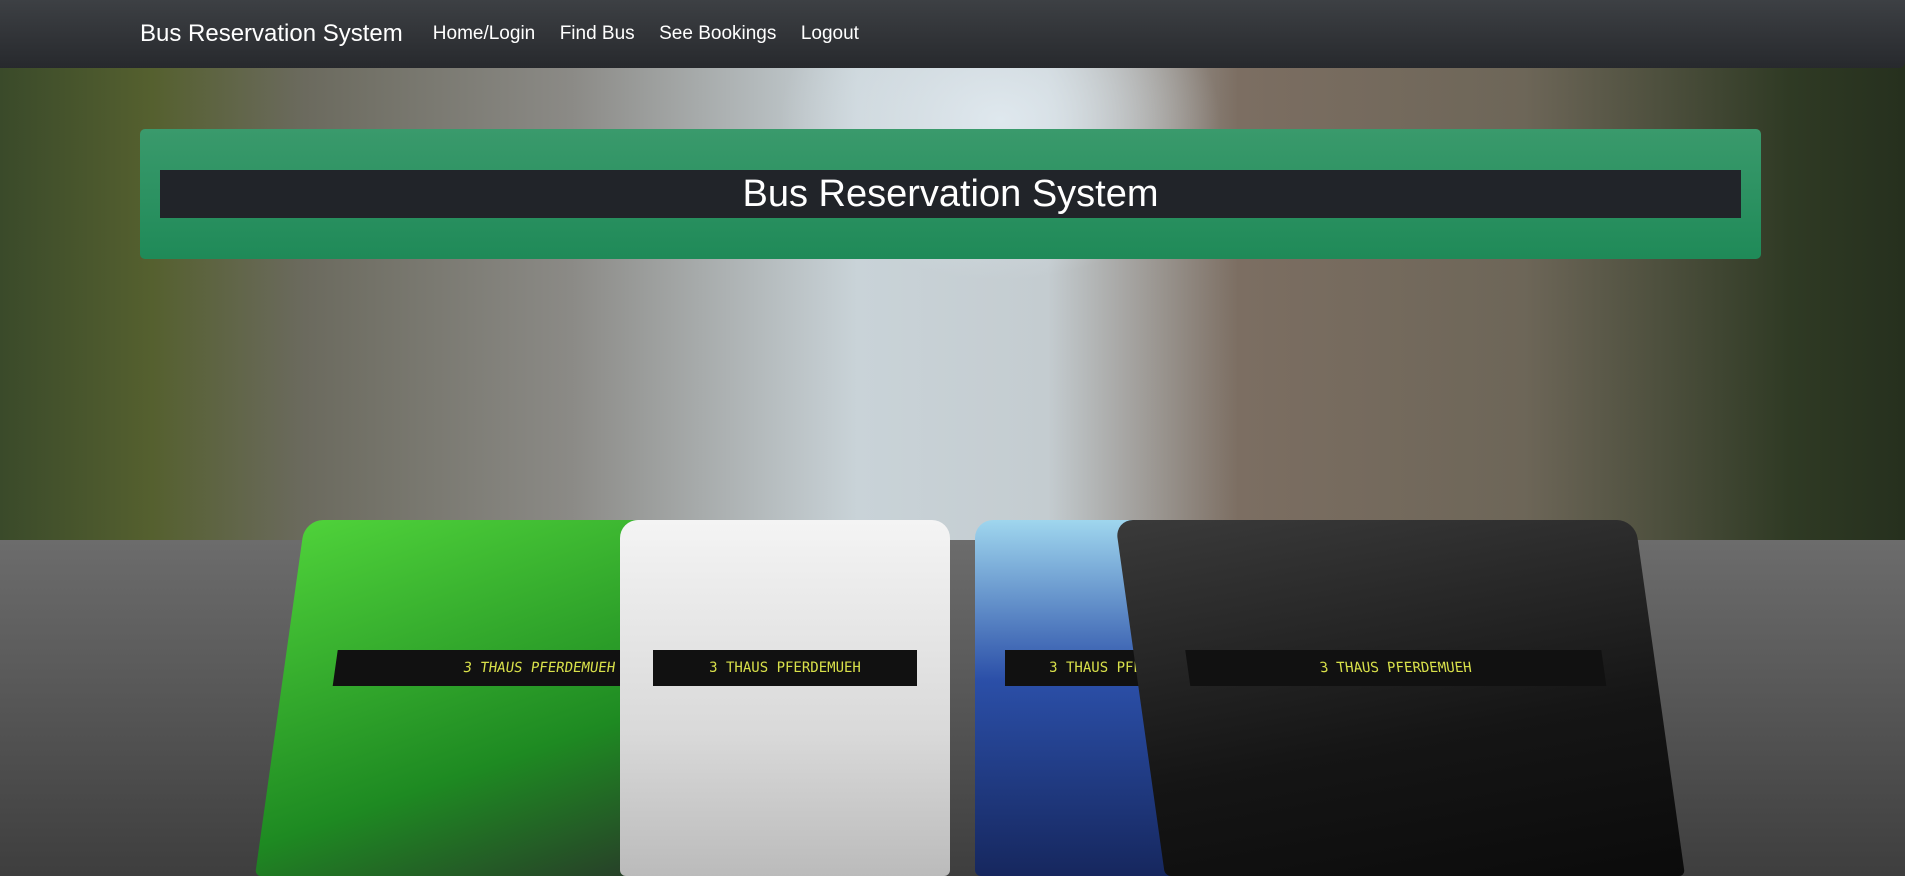  Describe the element at coordinates (597, 33) in the screenshot. I see `nav-find-bus: Find Bus` at that location.